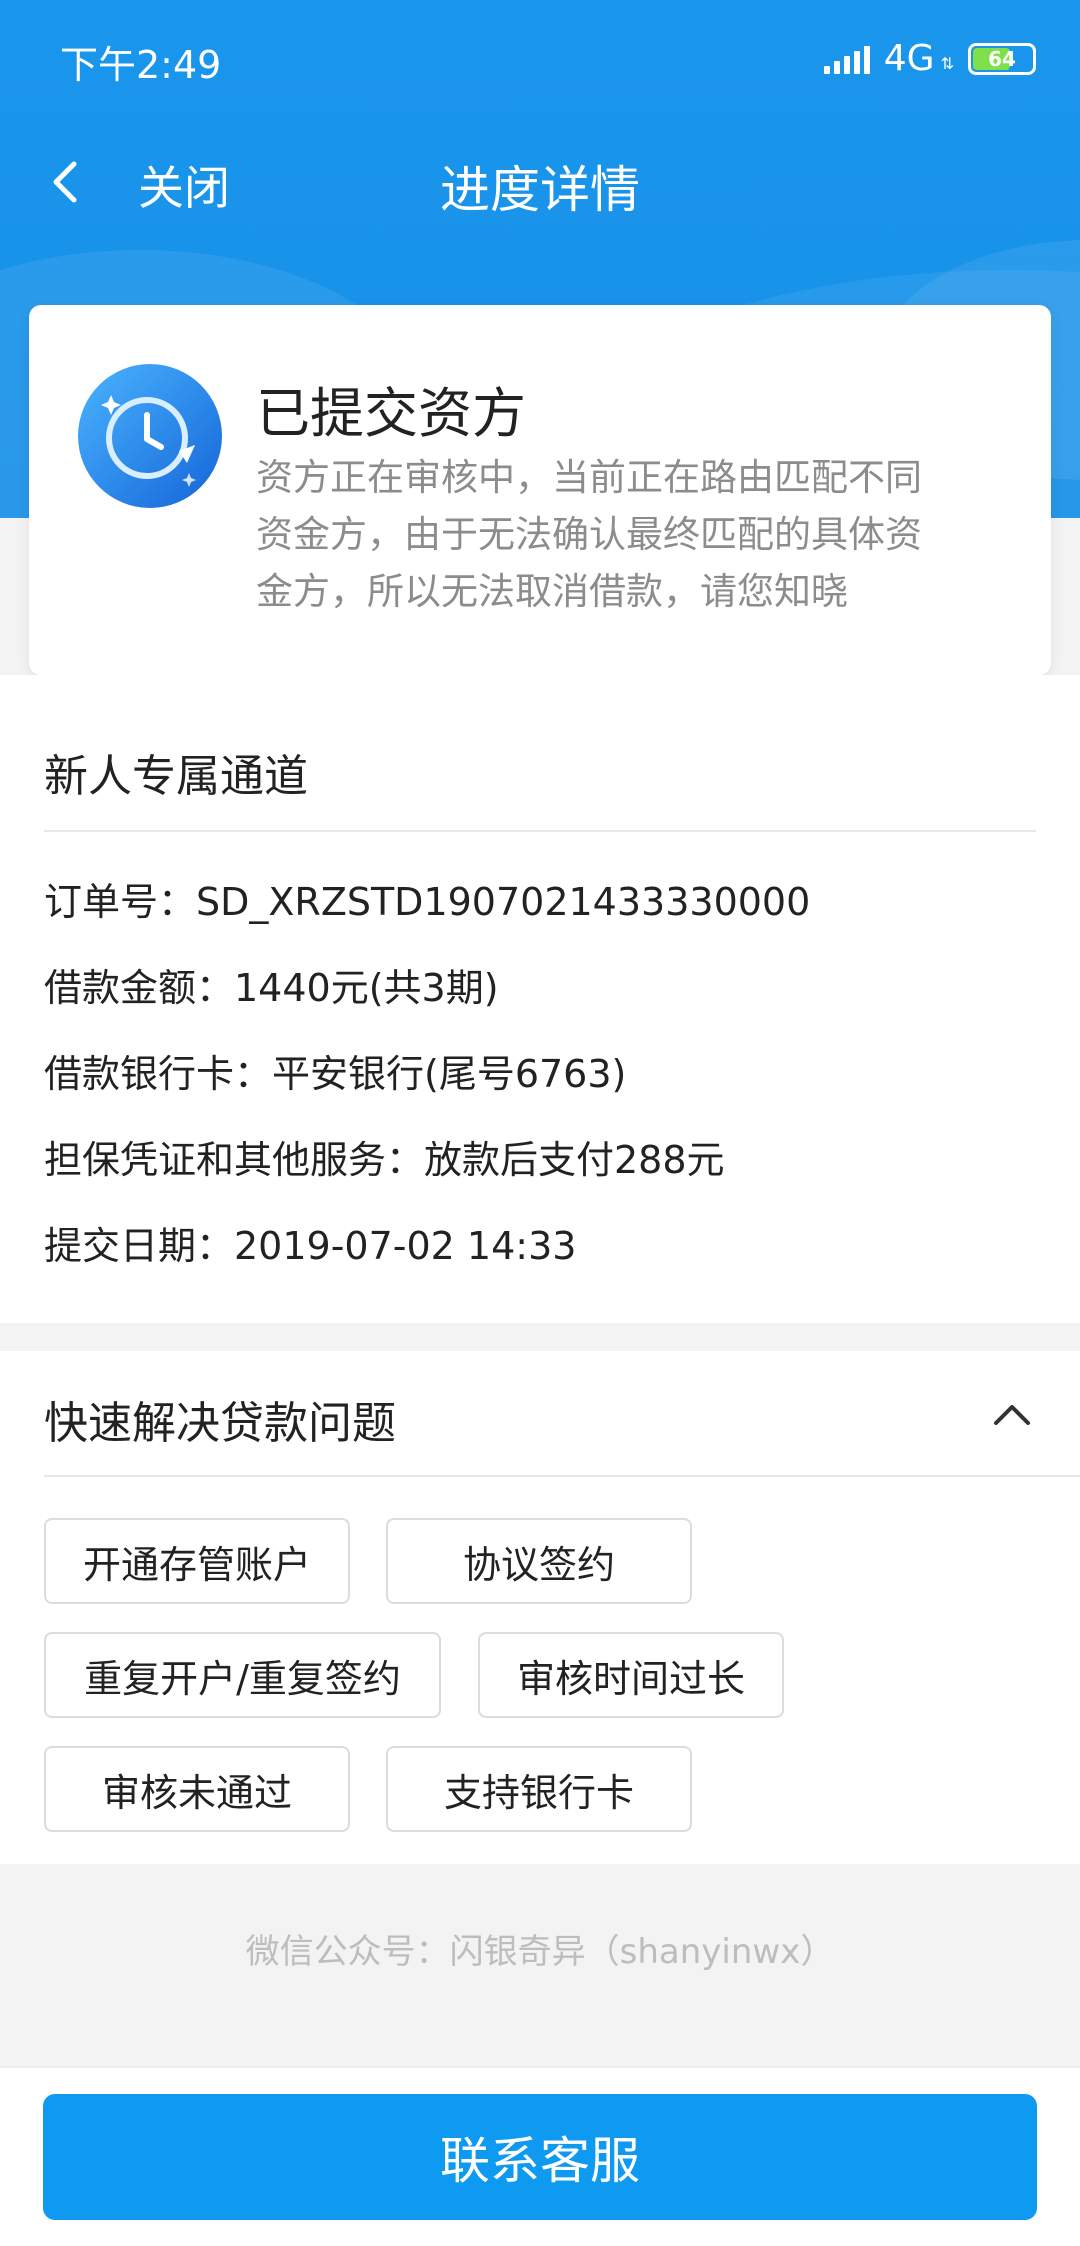 This screenshot has width=1080, height=2246. Describe the element at coordinates (242, 1675) in the screenshot. I see `faq-tag-duplicate: 重复开户/重复签约` at that location.